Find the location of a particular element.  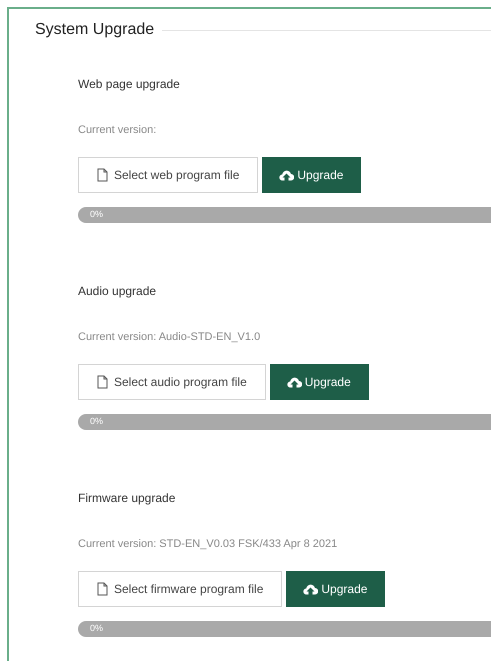

current-version-text: Current version: Audio-STD-EN_V1.0 is located at coordinates (170, 337).